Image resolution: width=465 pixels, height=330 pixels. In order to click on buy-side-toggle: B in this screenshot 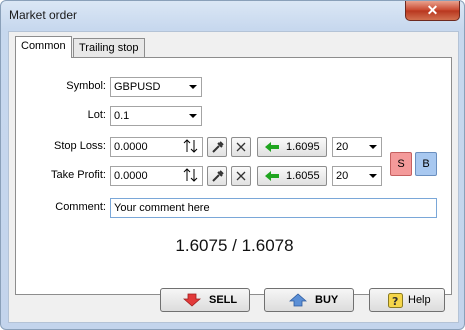, I will do `click(426, 164)`.